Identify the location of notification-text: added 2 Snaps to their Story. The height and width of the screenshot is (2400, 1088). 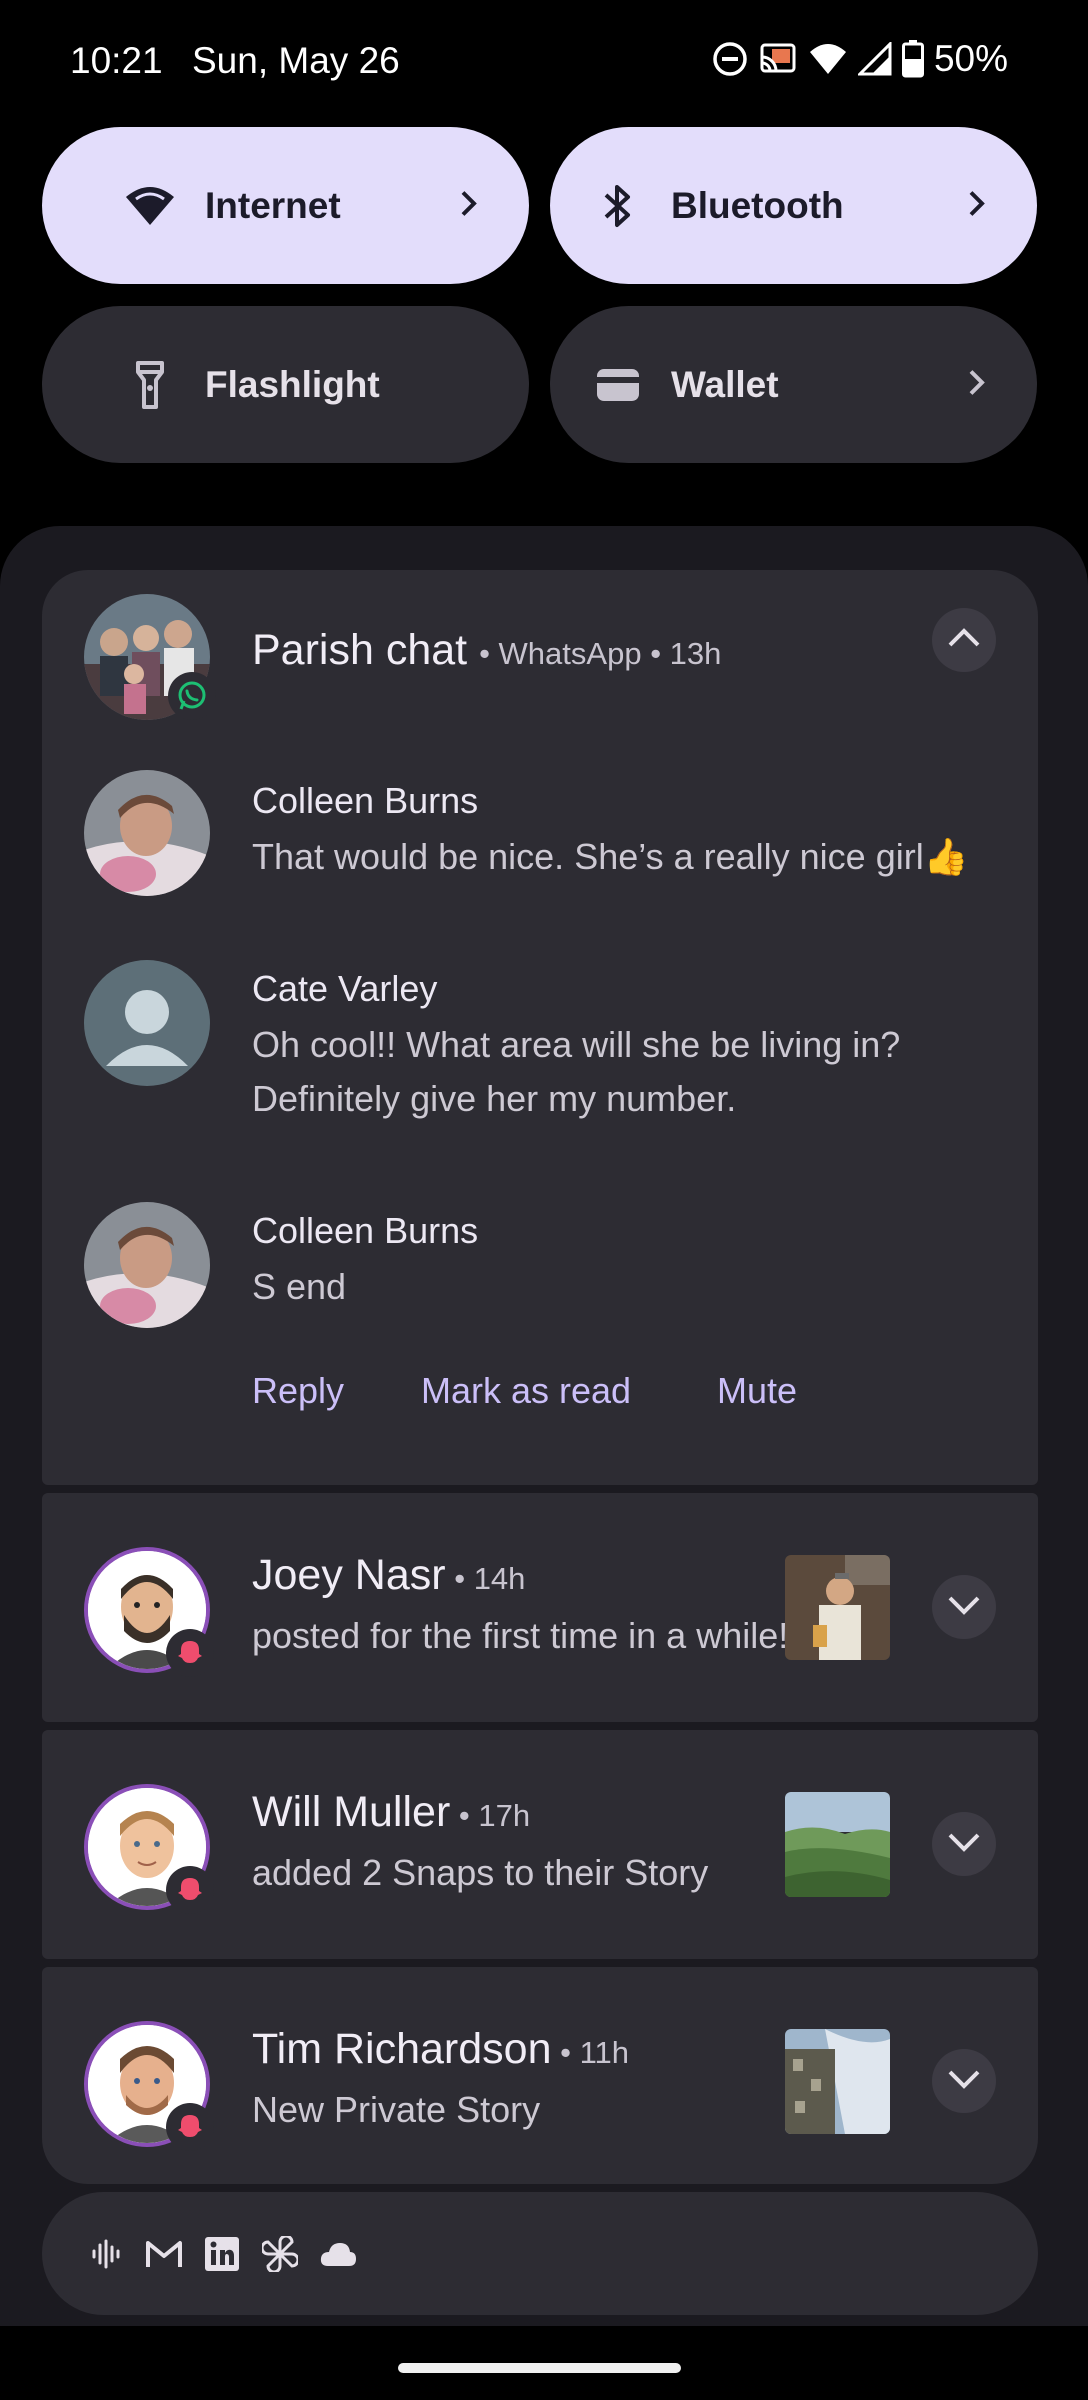
(480, 1872).